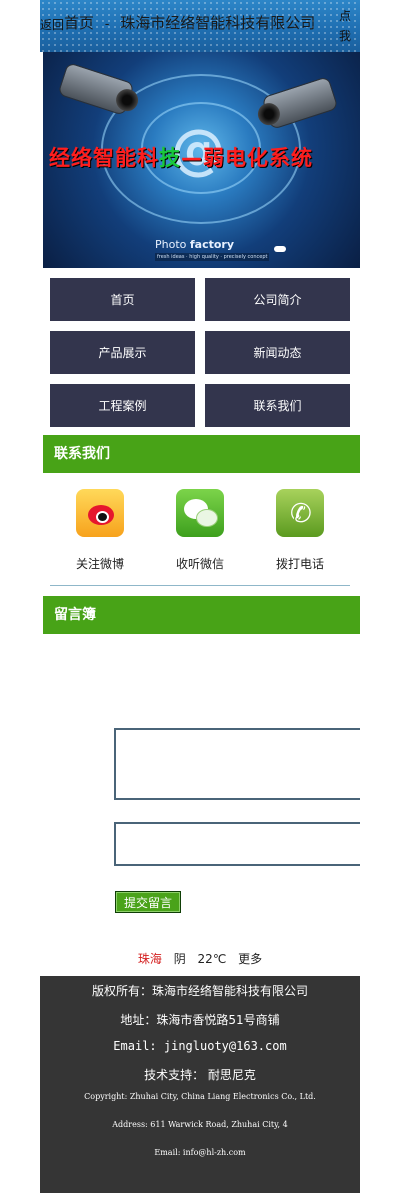 Image resolution: width=400 pixels, height=1193 pixels. Describe the element at coordinates (300, 513) in the screenshot. I see `phone-icon: ✆` at that location.